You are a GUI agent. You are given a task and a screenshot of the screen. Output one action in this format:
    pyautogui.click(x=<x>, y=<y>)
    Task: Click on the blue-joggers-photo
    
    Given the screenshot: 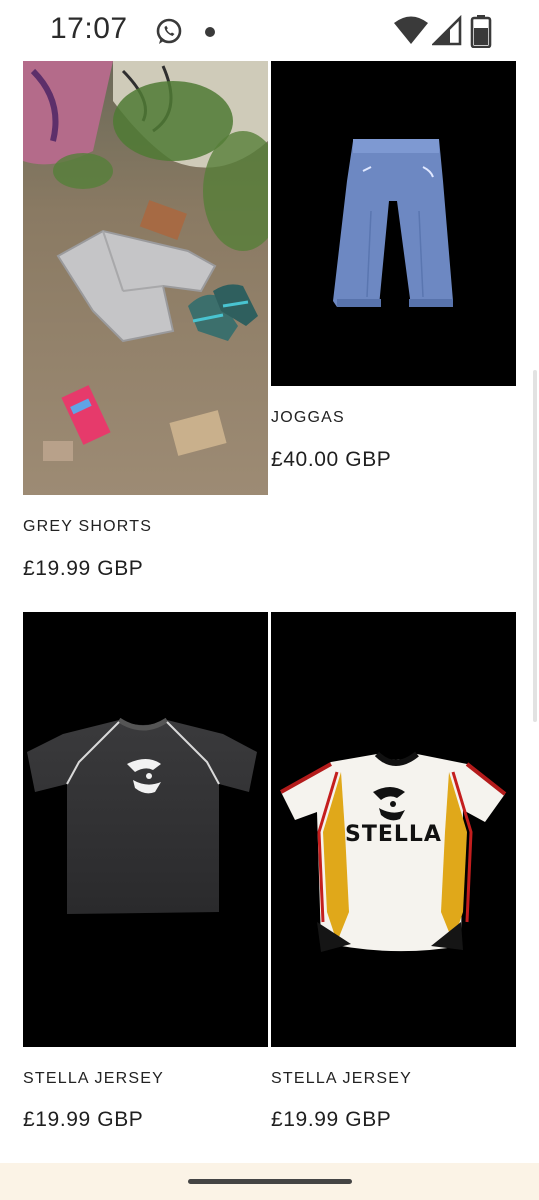 What is the action you would take?
    pyautogui.click(x=393, y=223)
    